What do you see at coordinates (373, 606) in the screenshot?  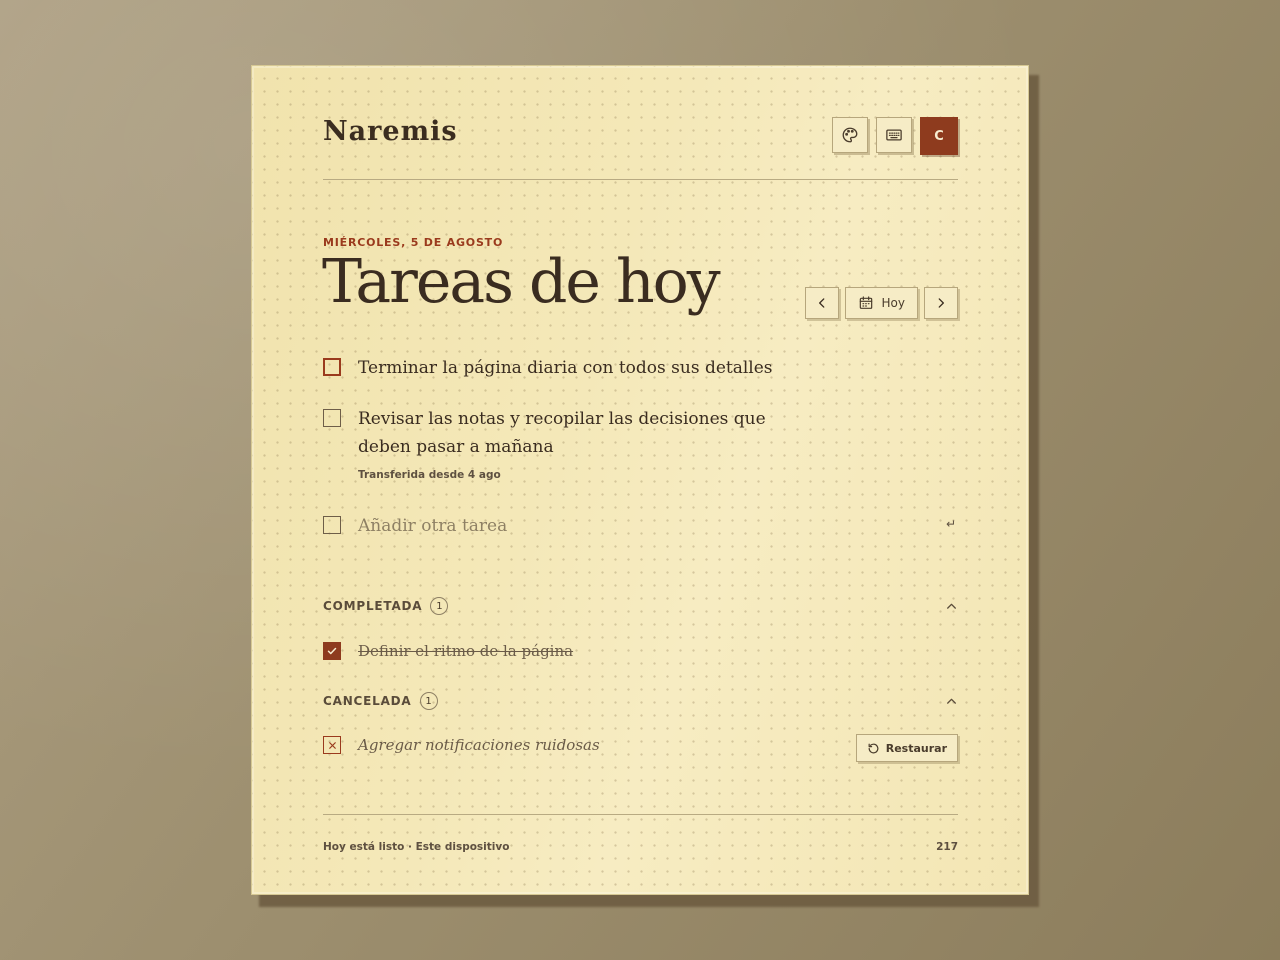 I see `section-title: COMPLETADA` at bounding box center [373, 606].